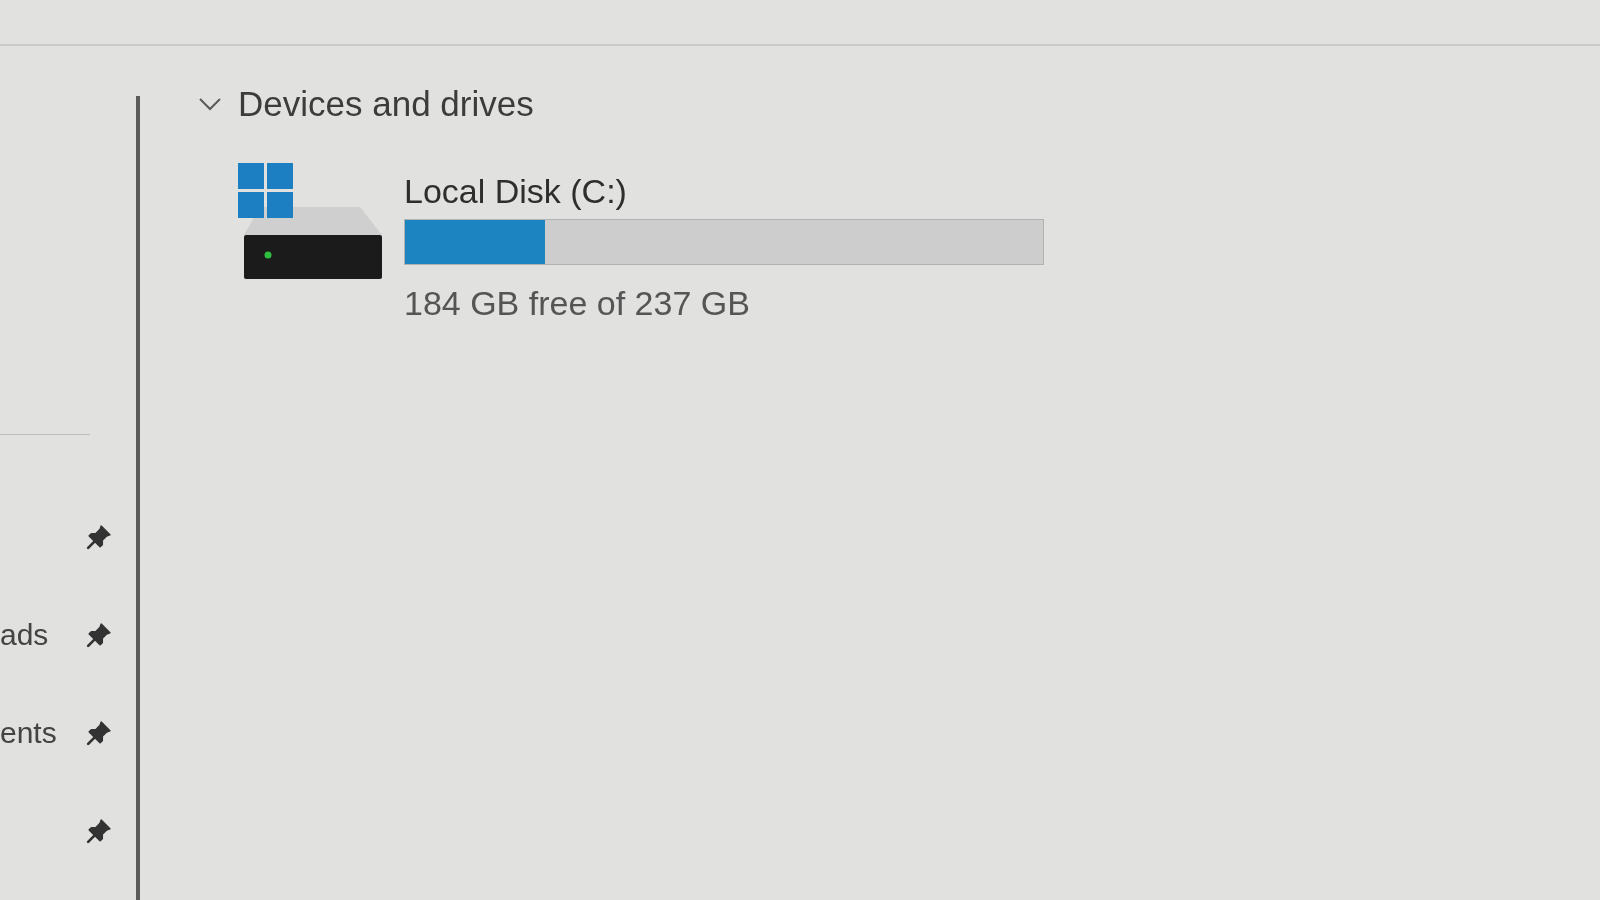 The height and width of the screenshot is (900, 1600). I want to click on nav-item: ads, so click(24, 635).